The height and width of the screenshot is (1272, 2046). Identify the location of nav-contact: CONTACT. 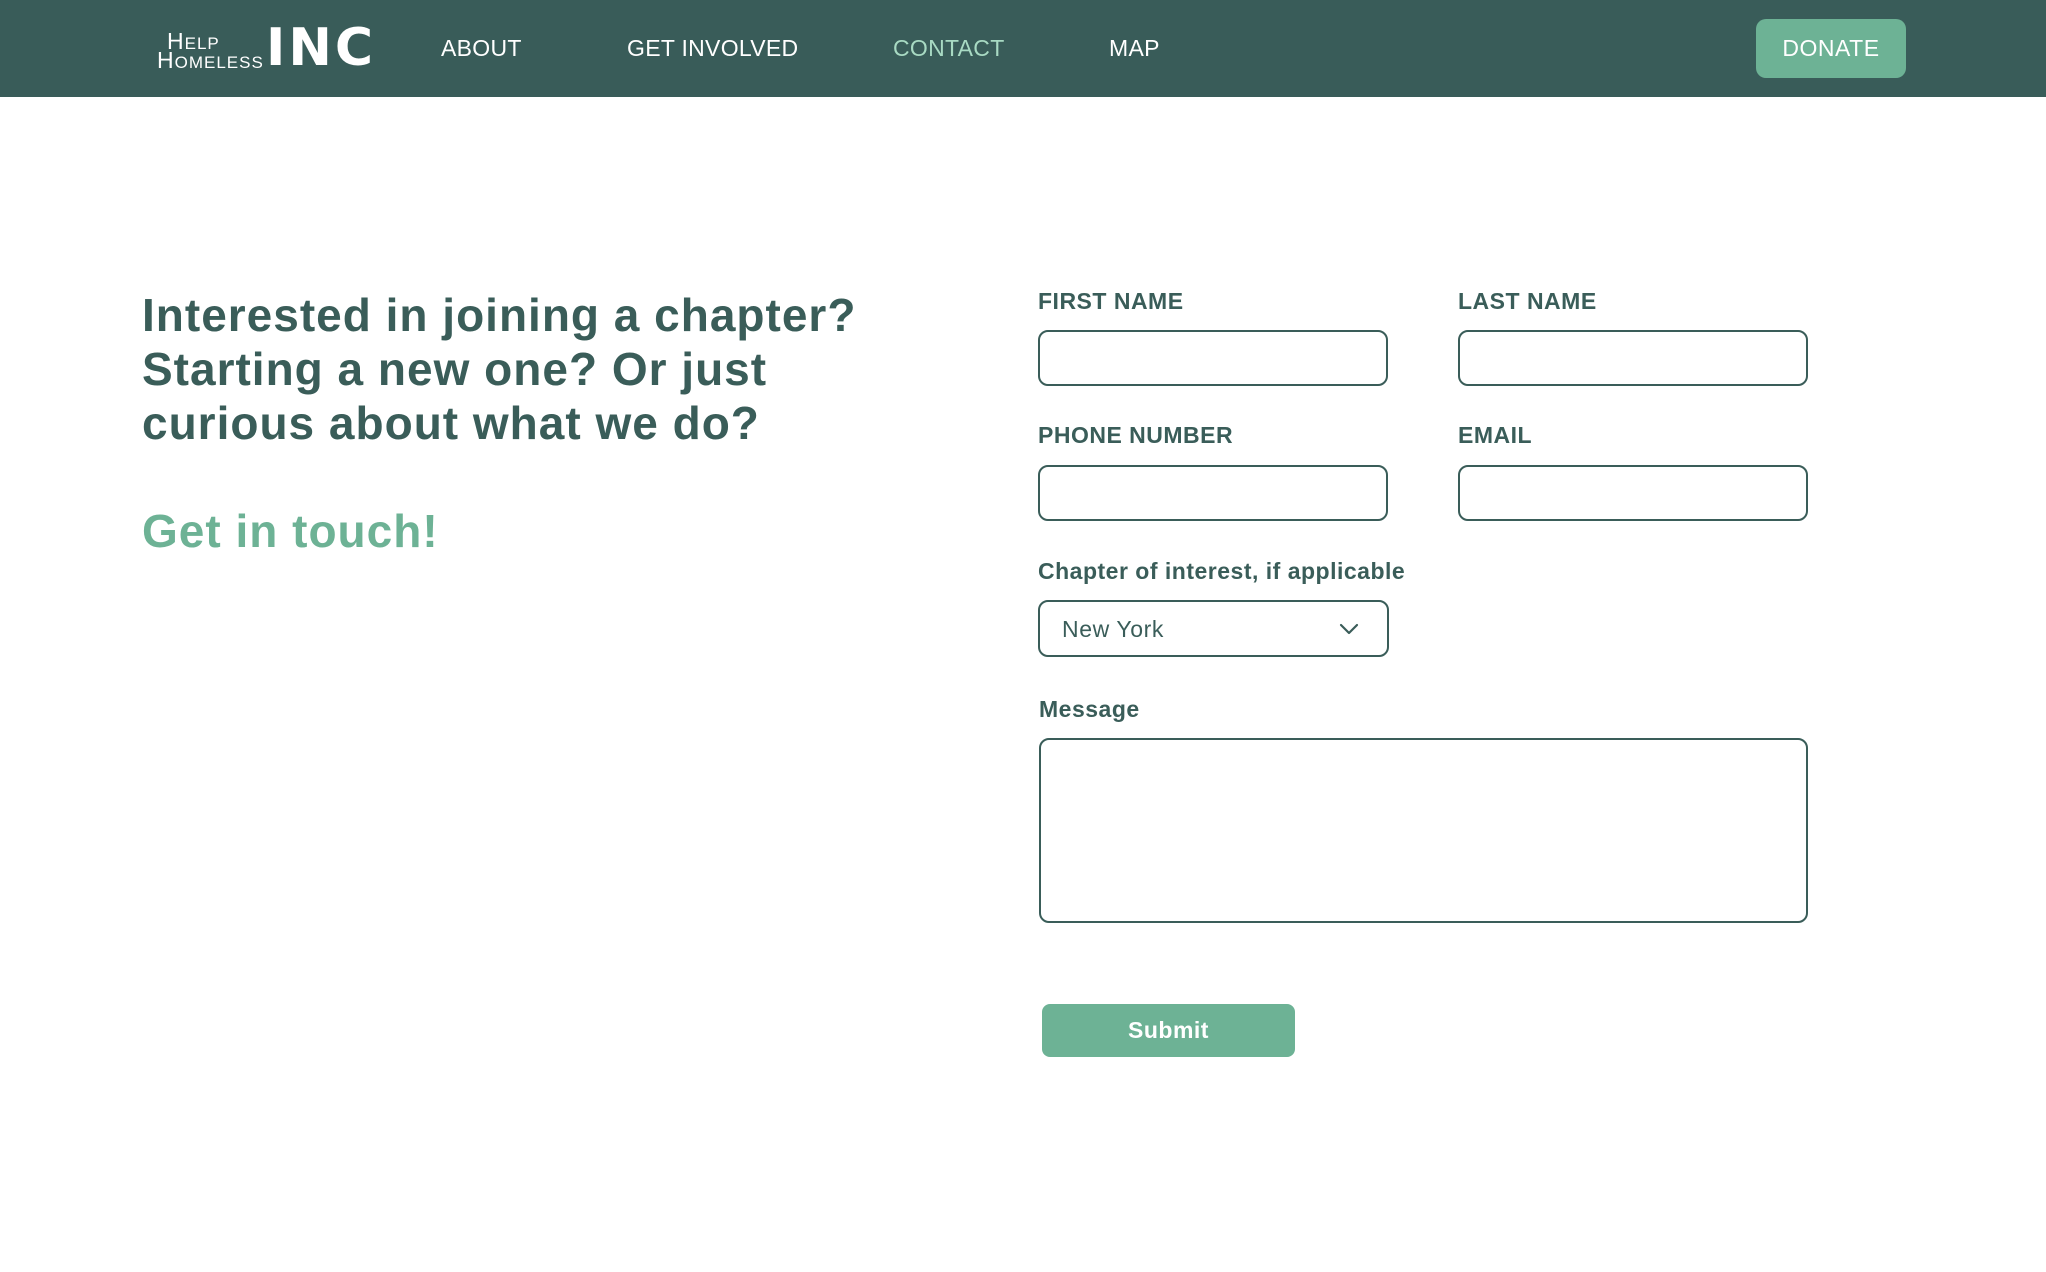
(949, 49).